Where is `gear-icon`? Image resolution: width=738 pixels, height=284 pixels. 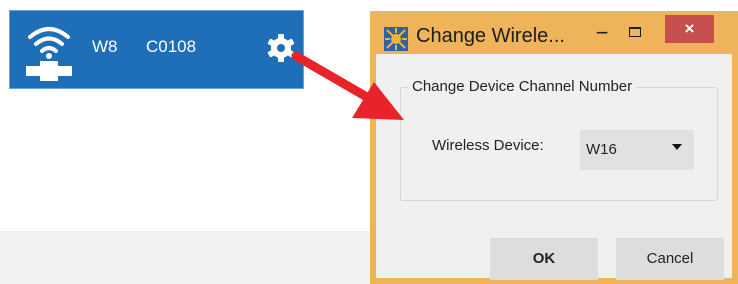 gear-icon is located at coordinates (281, 48).